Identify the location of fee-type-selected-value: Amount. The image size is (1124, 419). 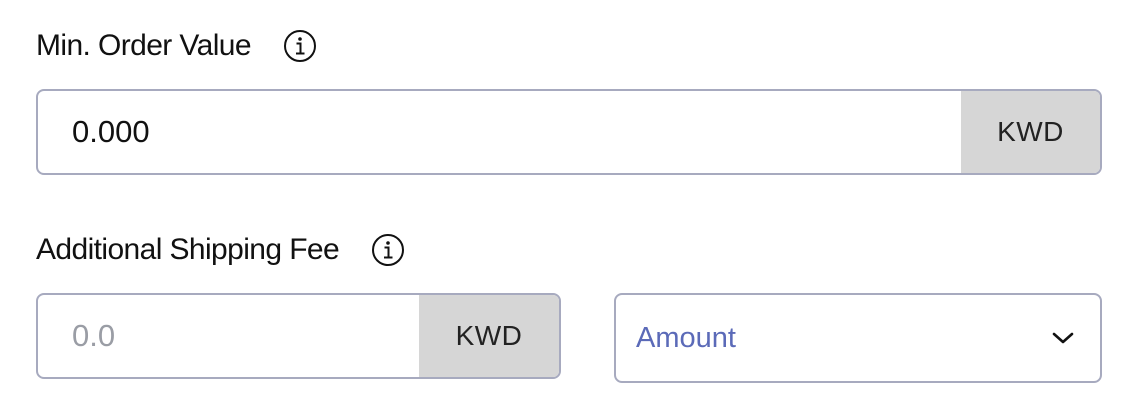
(686, 337).